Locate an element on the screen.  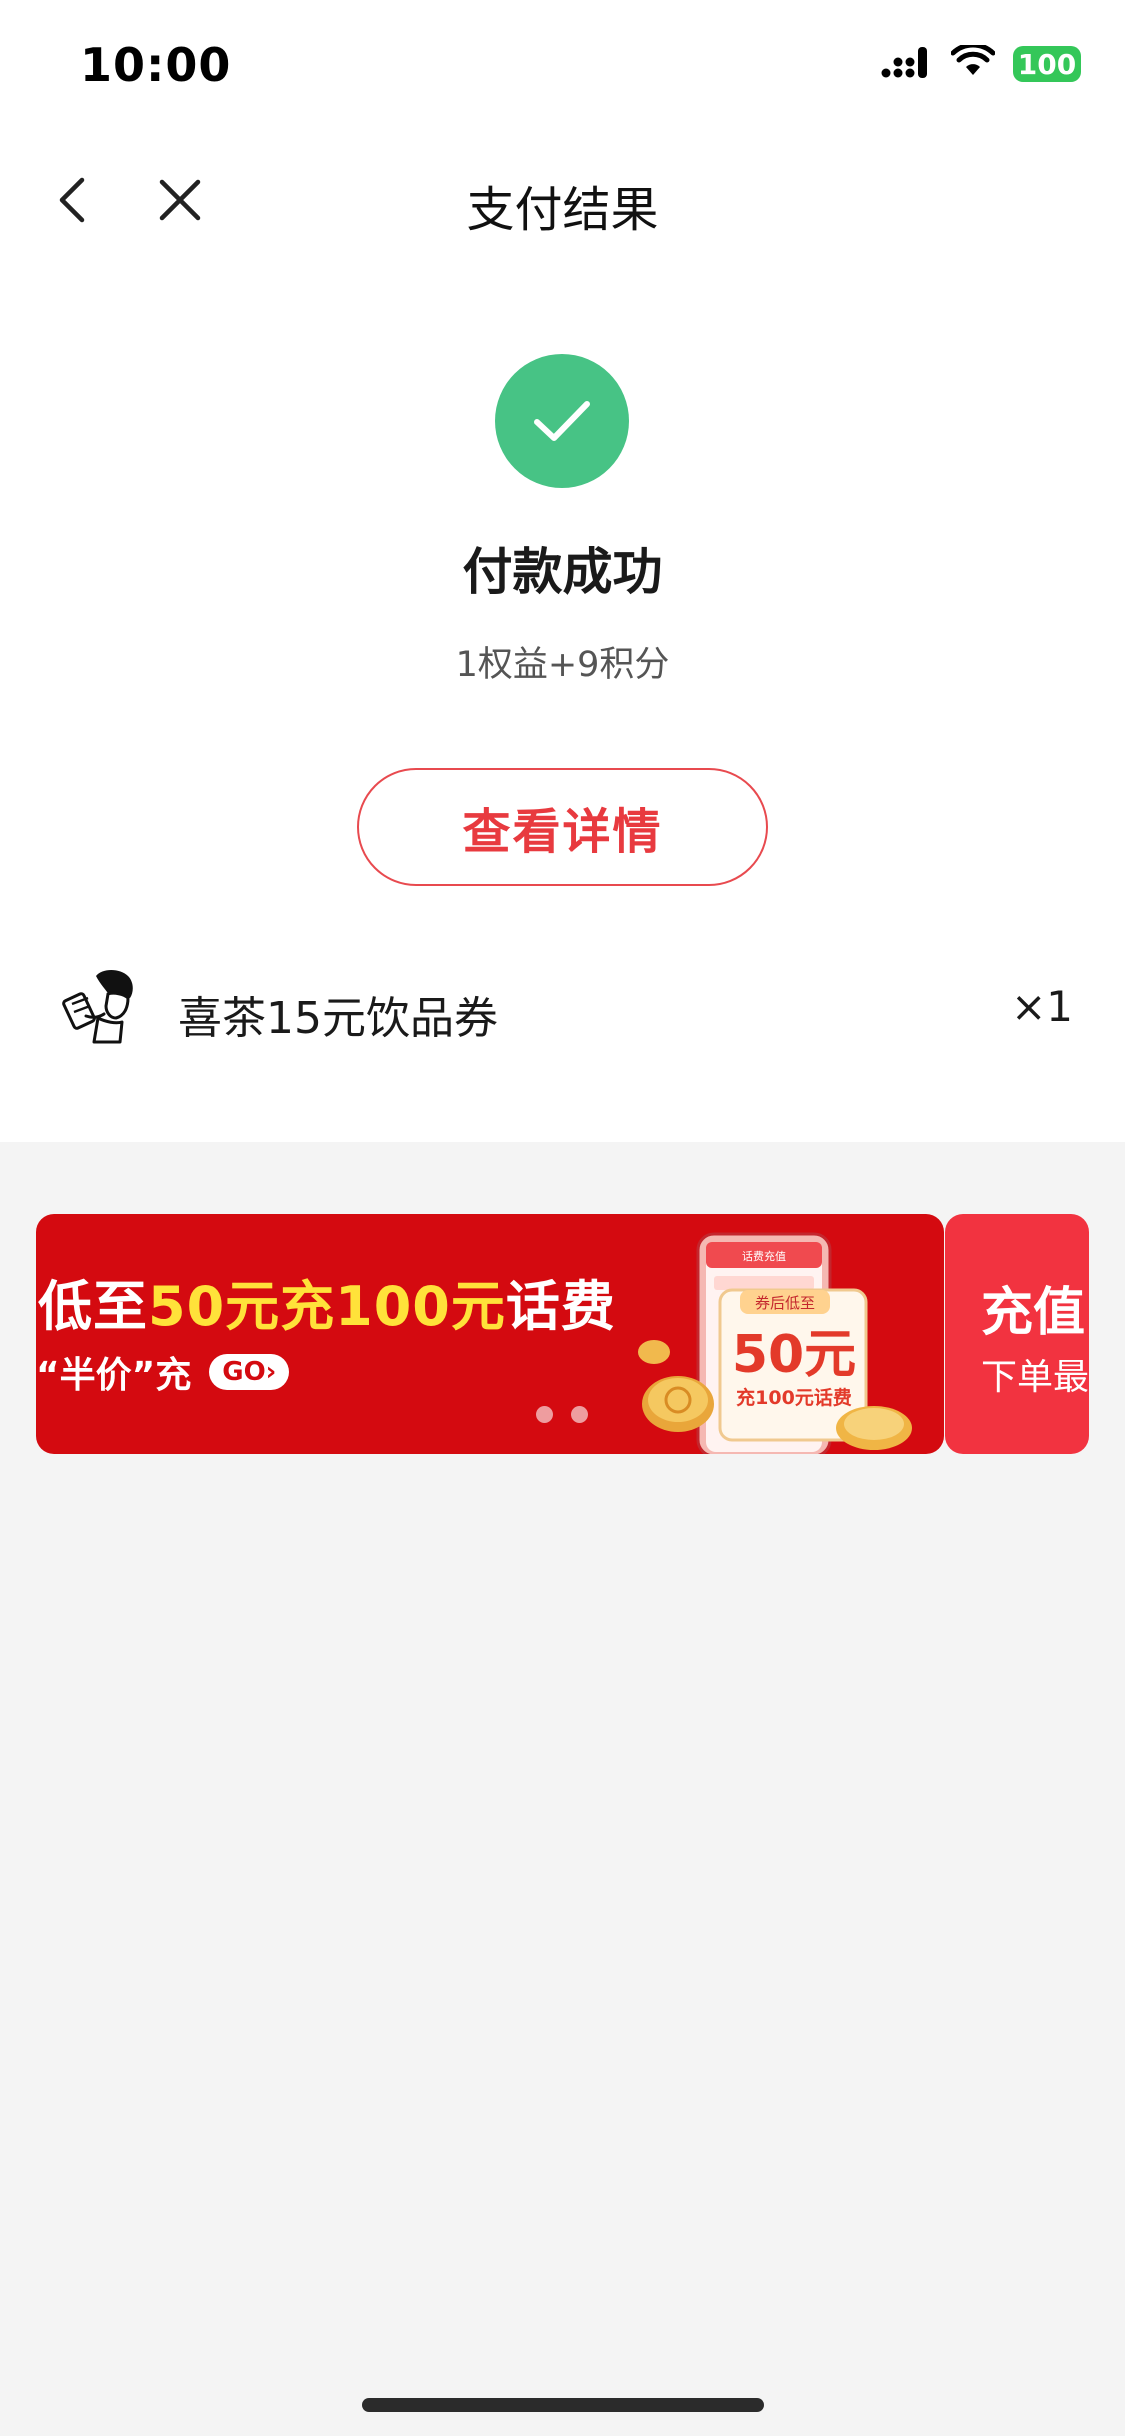
nav-bar: 支付结果 is located at coordinates (562, 200).